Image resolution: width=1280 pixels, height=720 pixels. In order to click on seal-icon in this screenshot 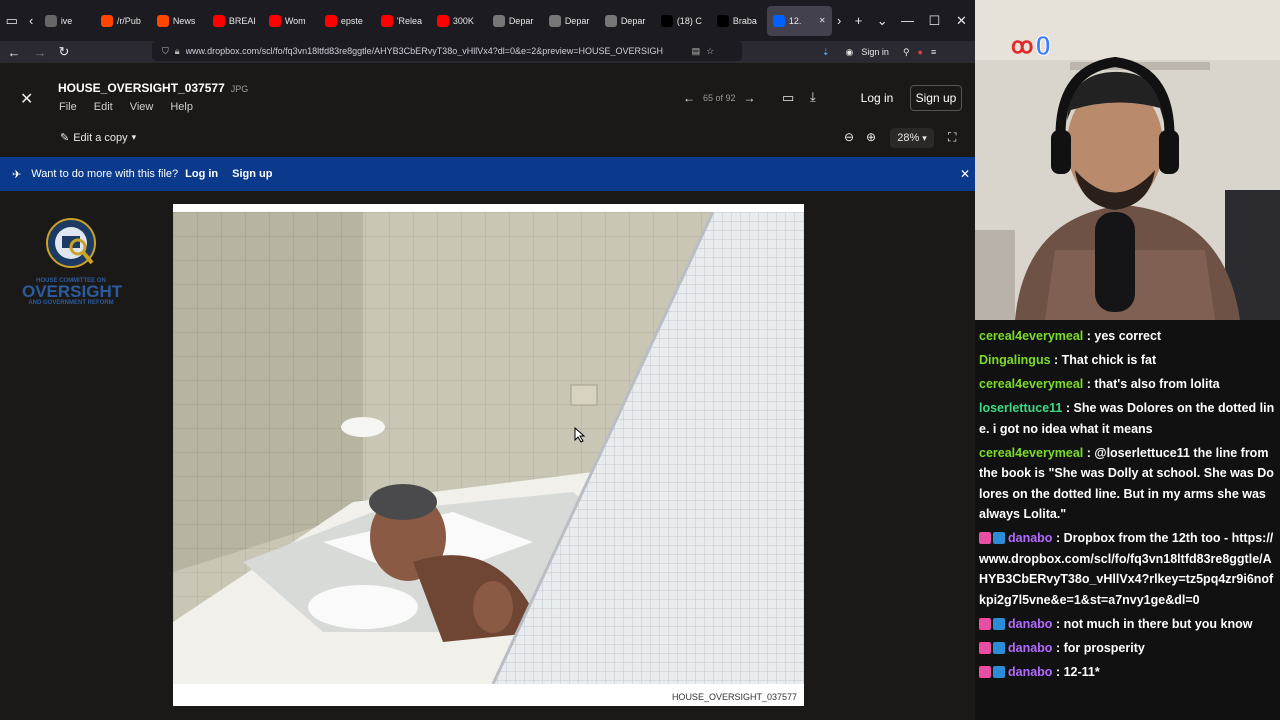, I will do `click(71, 243)`.